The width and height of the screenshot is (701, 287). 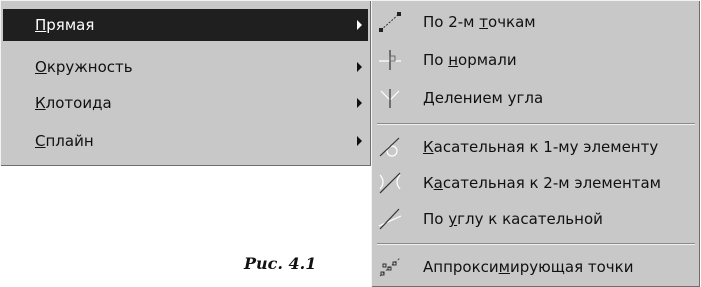 I want to click on submenu-item-label: По нормали, so click(x=470, y=60).